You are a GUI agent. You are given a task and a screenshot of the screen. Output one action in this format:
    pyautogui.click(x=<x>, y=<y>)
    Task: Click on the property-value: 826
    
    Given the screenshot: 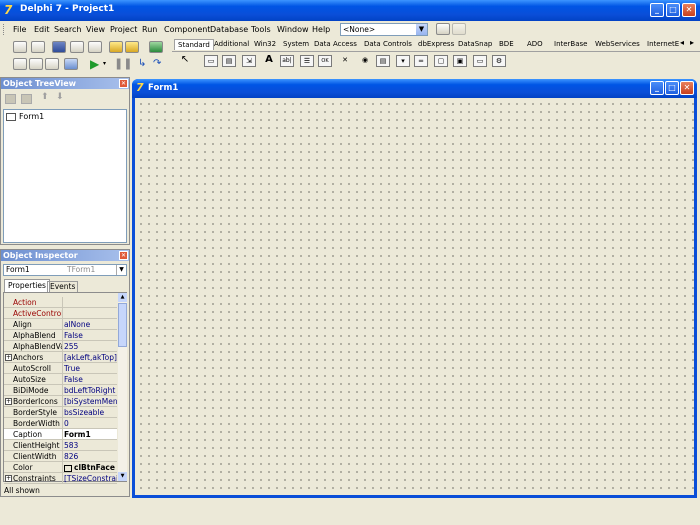 What is the action you would take?
    pyautogui.click(x=90, y=456)
    